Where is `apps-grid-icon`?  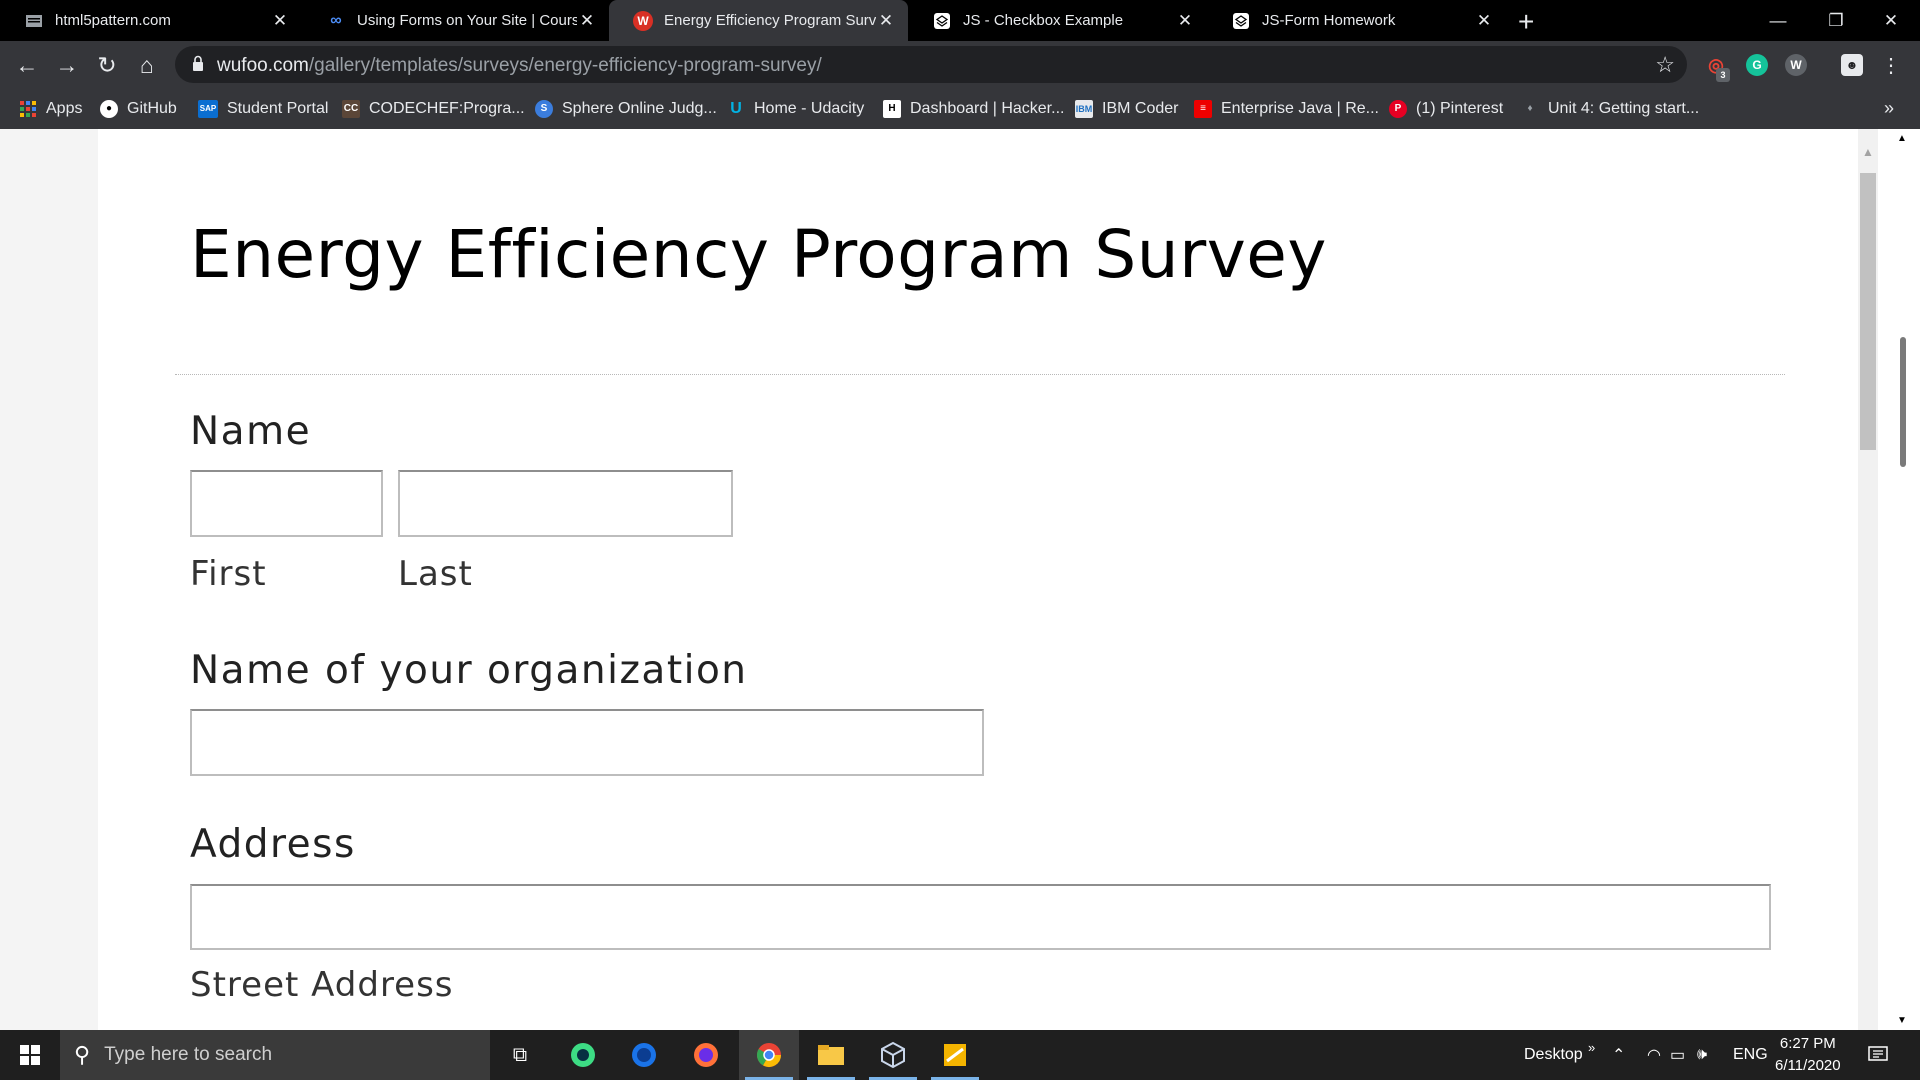 apps-grid-icon is located at coordinates (28, 109).